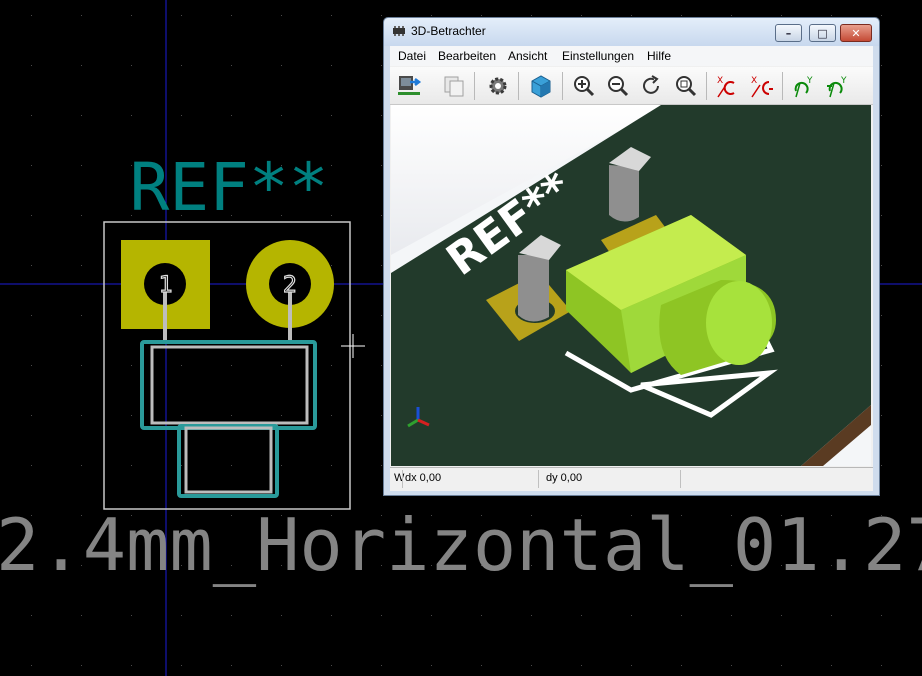 This screenshot has width=922, height=676. What do you see at coordinates (423, 478) in the screenshot?
I see `status-dx: dx 0,00` at bounding box center [423, 478].